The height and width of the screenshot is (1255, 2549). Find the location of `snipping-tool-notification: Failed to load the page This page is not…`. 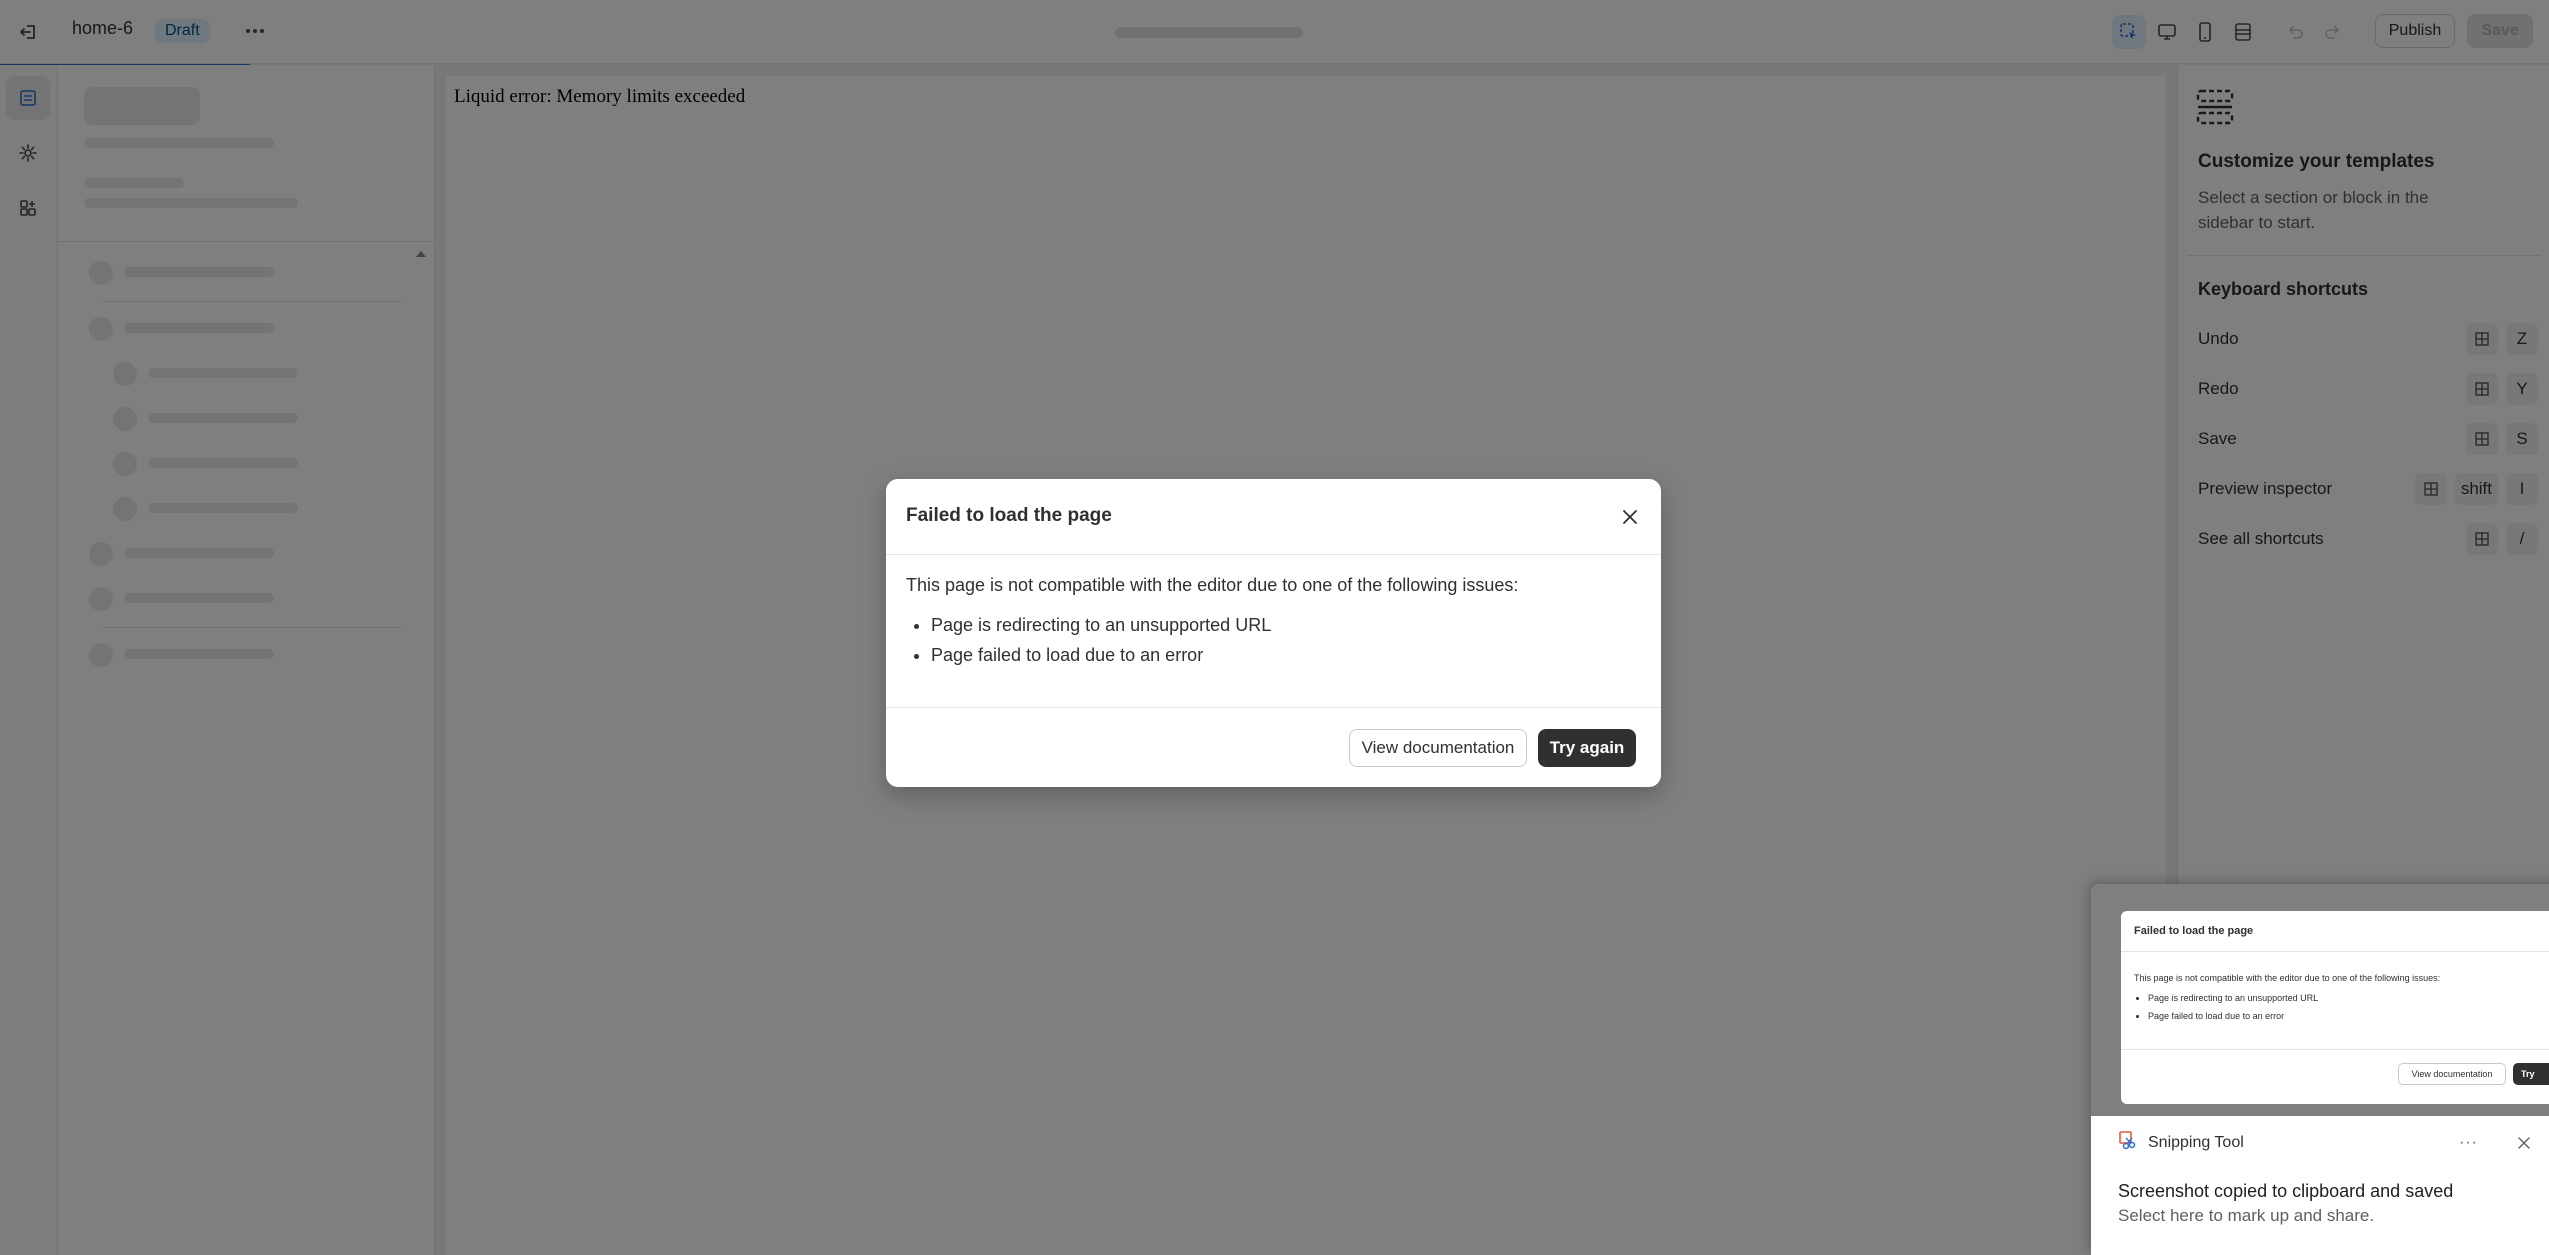

snipping-tool-notification: Failed to load the page This page is not… is located at coordinates (2320, 1069).